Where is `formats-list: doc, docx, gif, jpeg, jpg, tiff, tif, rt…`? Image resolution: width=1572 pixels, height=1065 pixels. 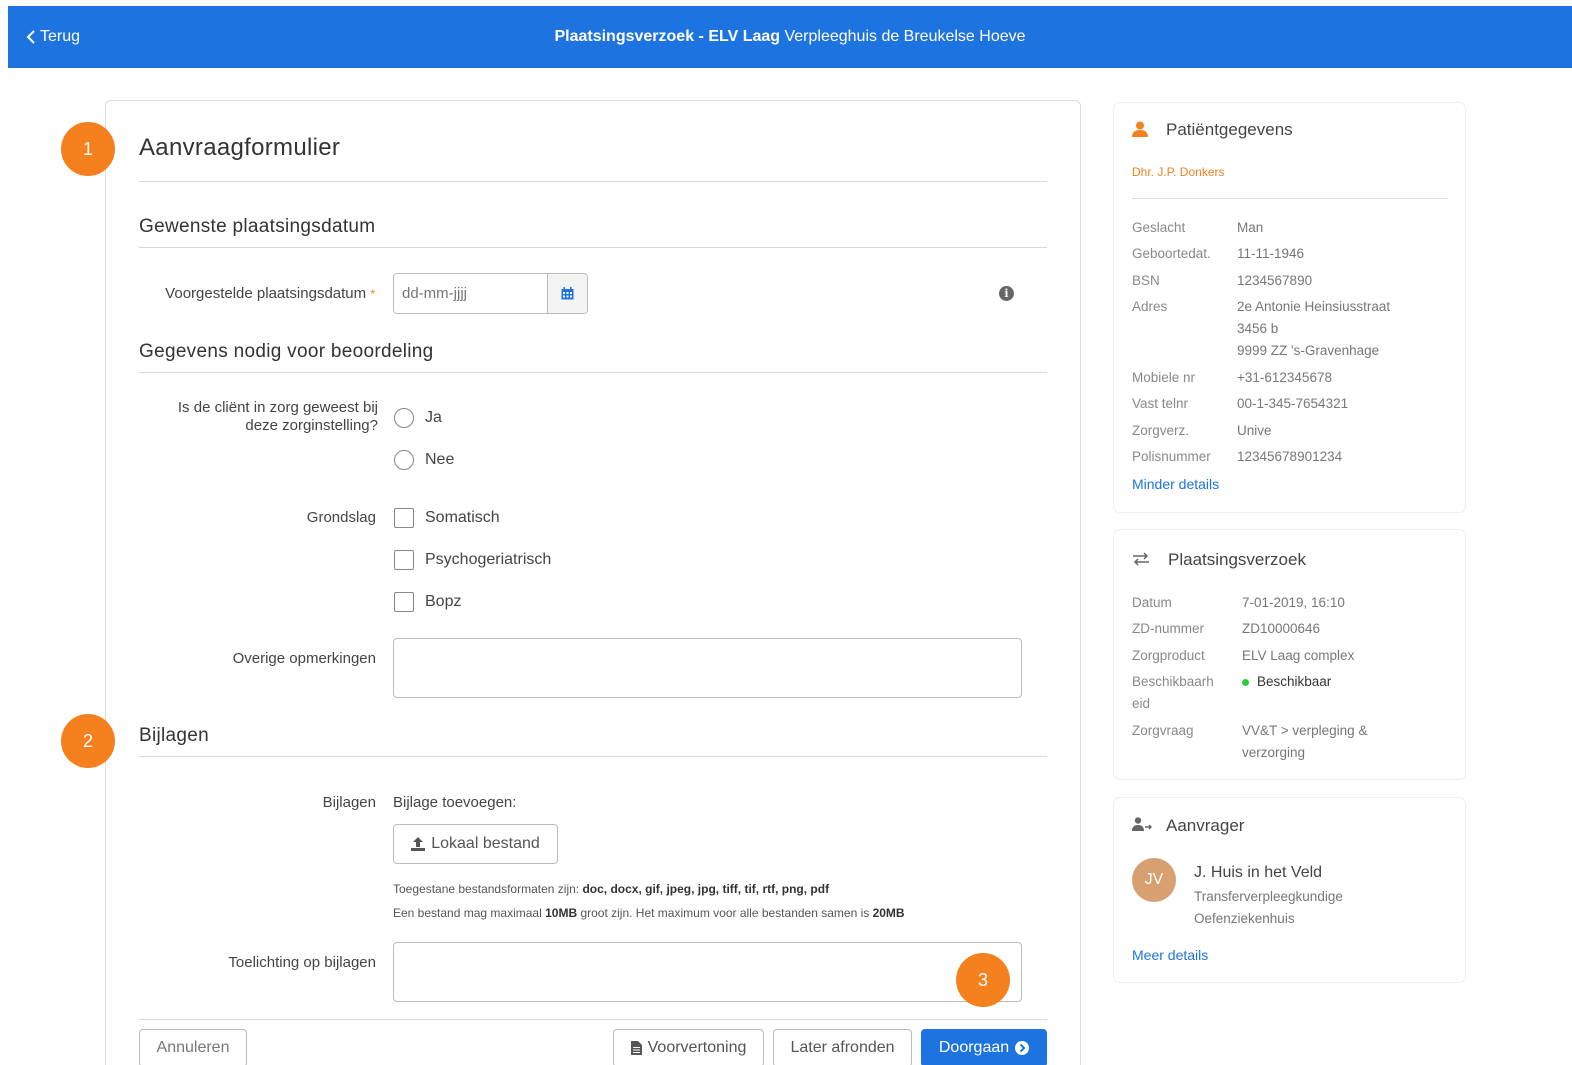 formats-list: doc, docx, gif, jpeg, jpg, tiff, tif, rt… is located at coordinates (706, 889).